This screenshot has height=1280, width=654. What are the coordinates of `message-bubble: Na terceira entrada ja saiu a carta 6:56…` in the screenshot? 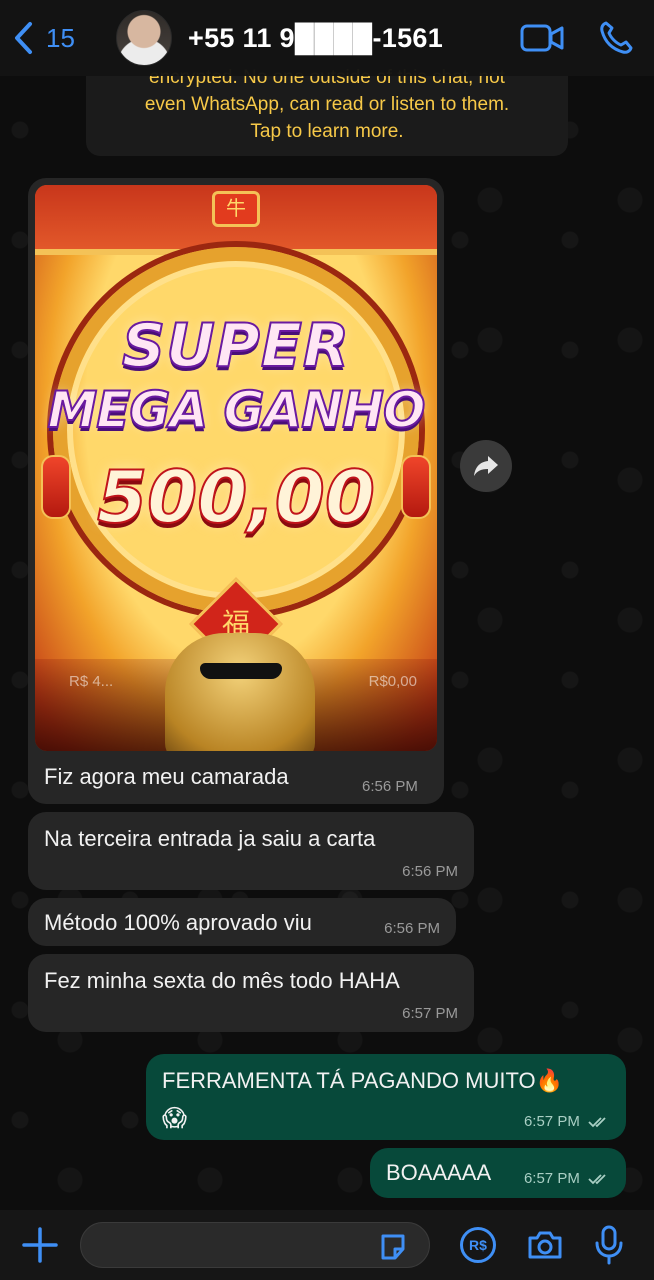 It's located at (251, 851).